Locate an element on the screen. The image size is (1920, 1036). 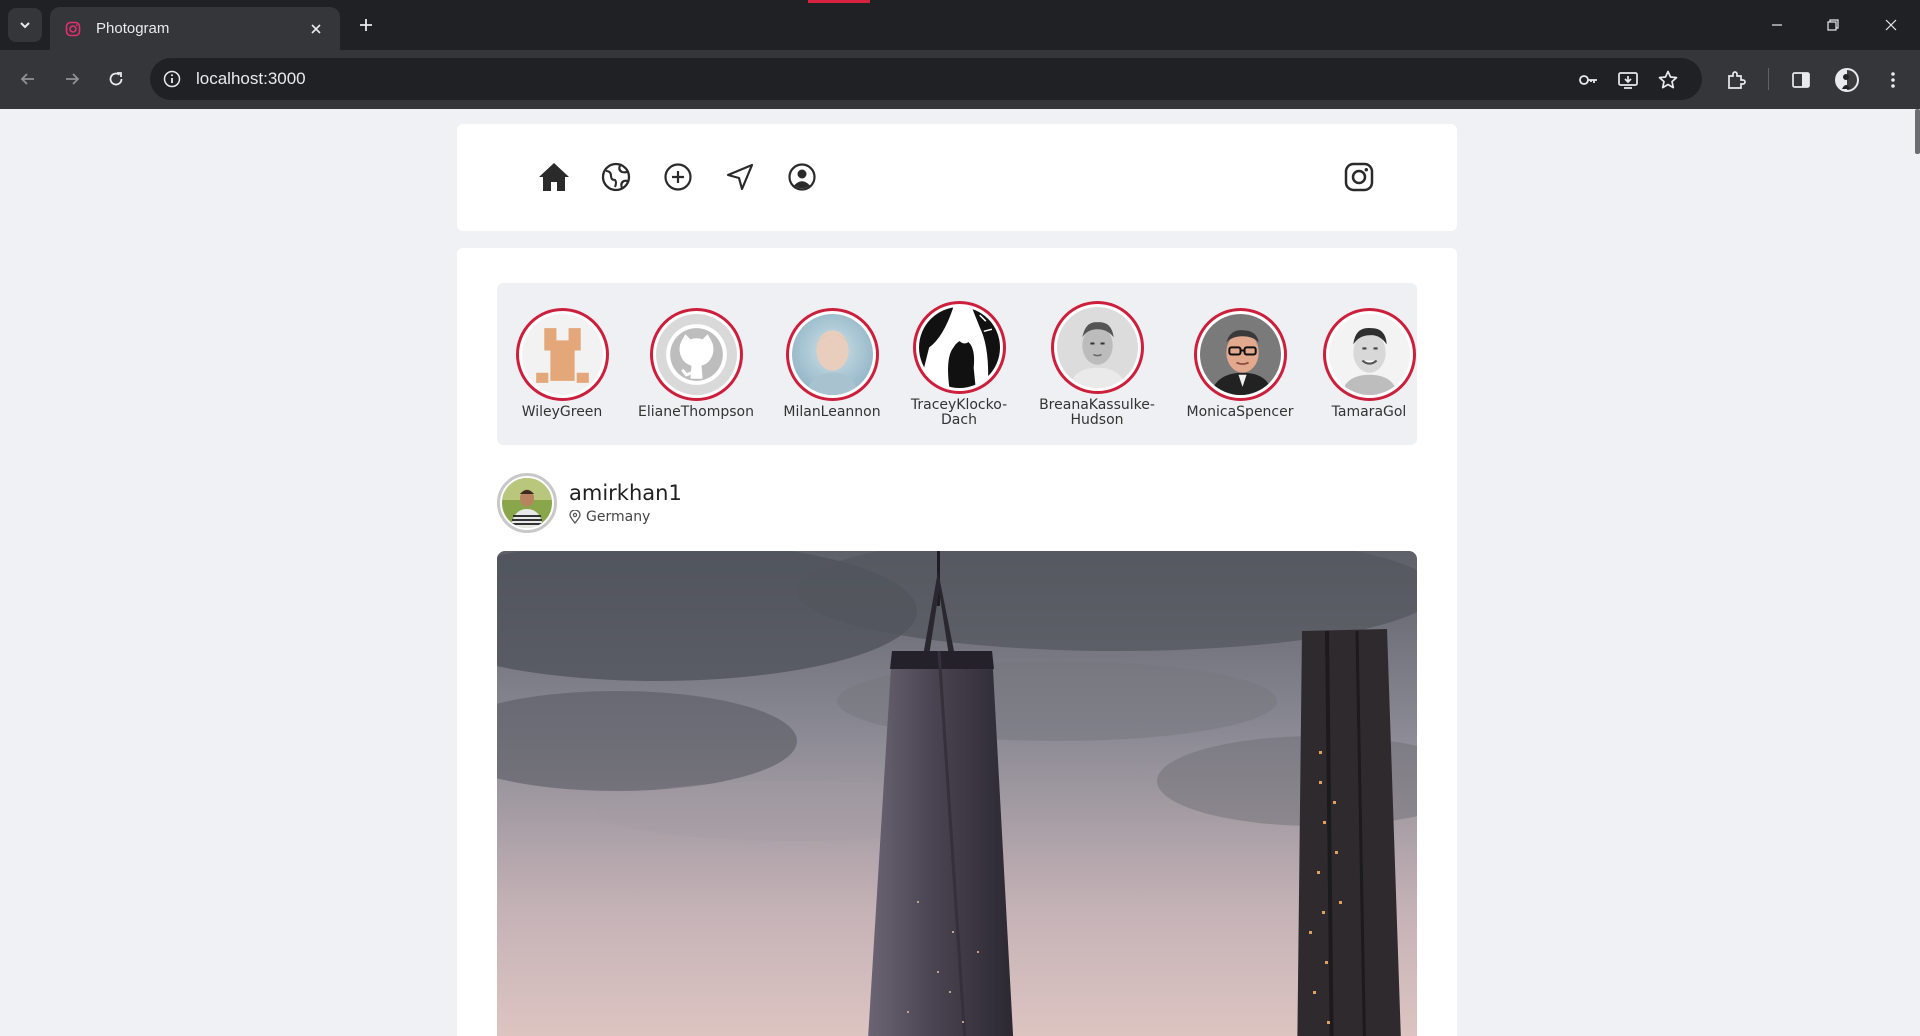
side-panel-icon is located at coordinates (1801, 80).